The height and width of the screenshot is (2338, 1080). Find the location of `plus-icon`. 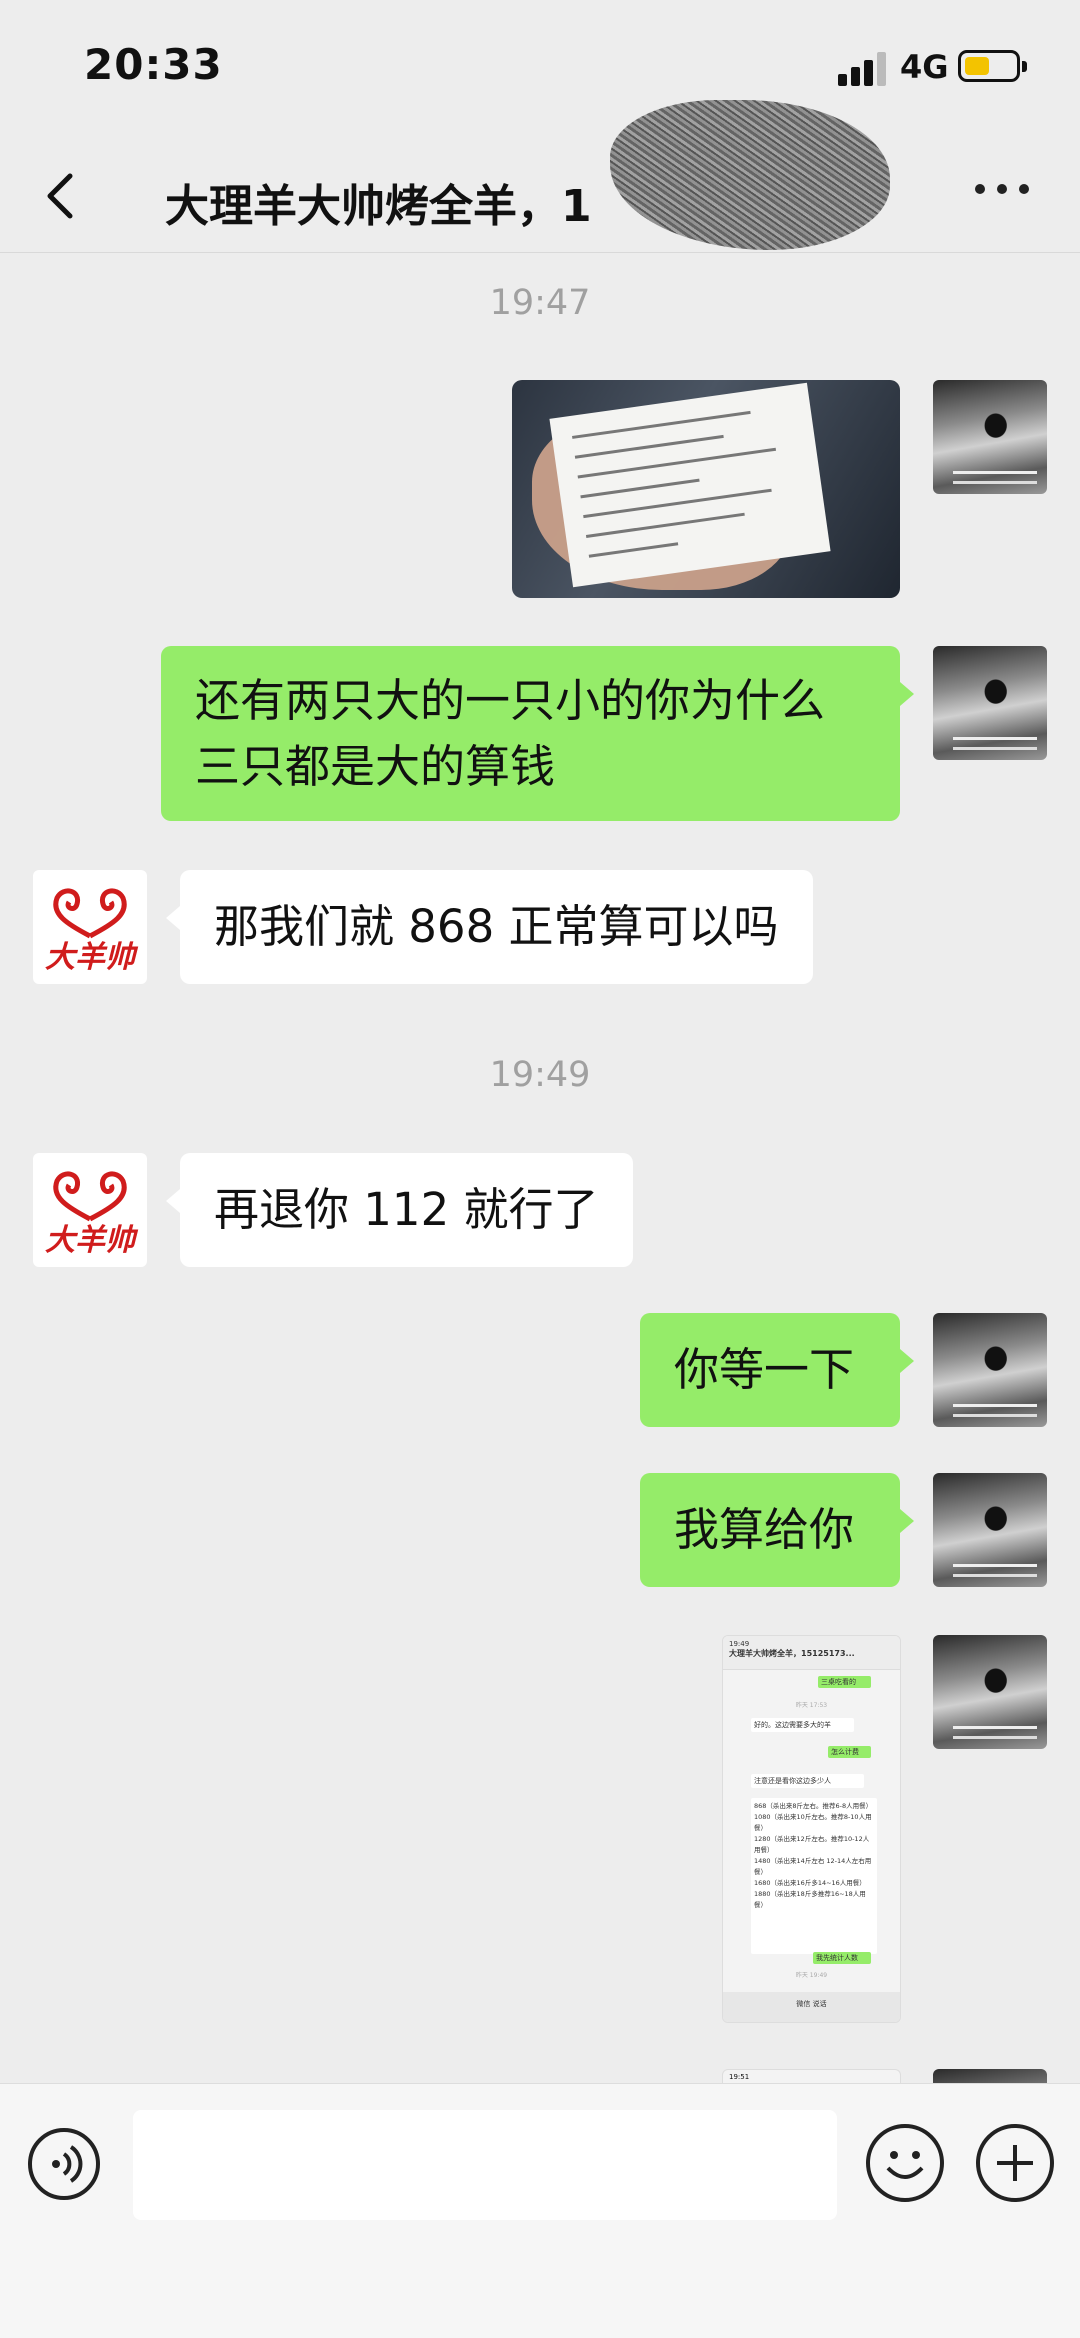

plus-icon is located at coordinates (1015, 2163).